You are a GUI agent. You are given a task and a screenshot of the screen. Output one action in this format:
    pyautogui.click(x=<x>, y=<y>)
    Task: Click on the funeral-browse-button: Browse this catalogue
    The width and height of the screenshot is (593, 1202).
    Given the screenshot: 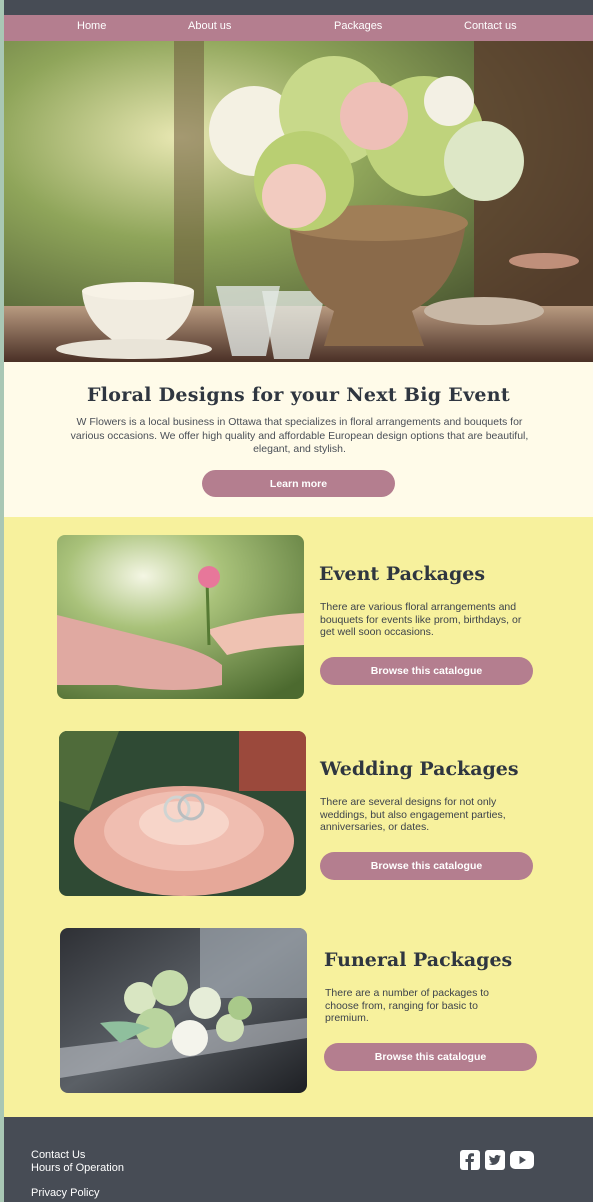 What is the action you would take?
    pyautogui.click(x=430, y=1057)
    